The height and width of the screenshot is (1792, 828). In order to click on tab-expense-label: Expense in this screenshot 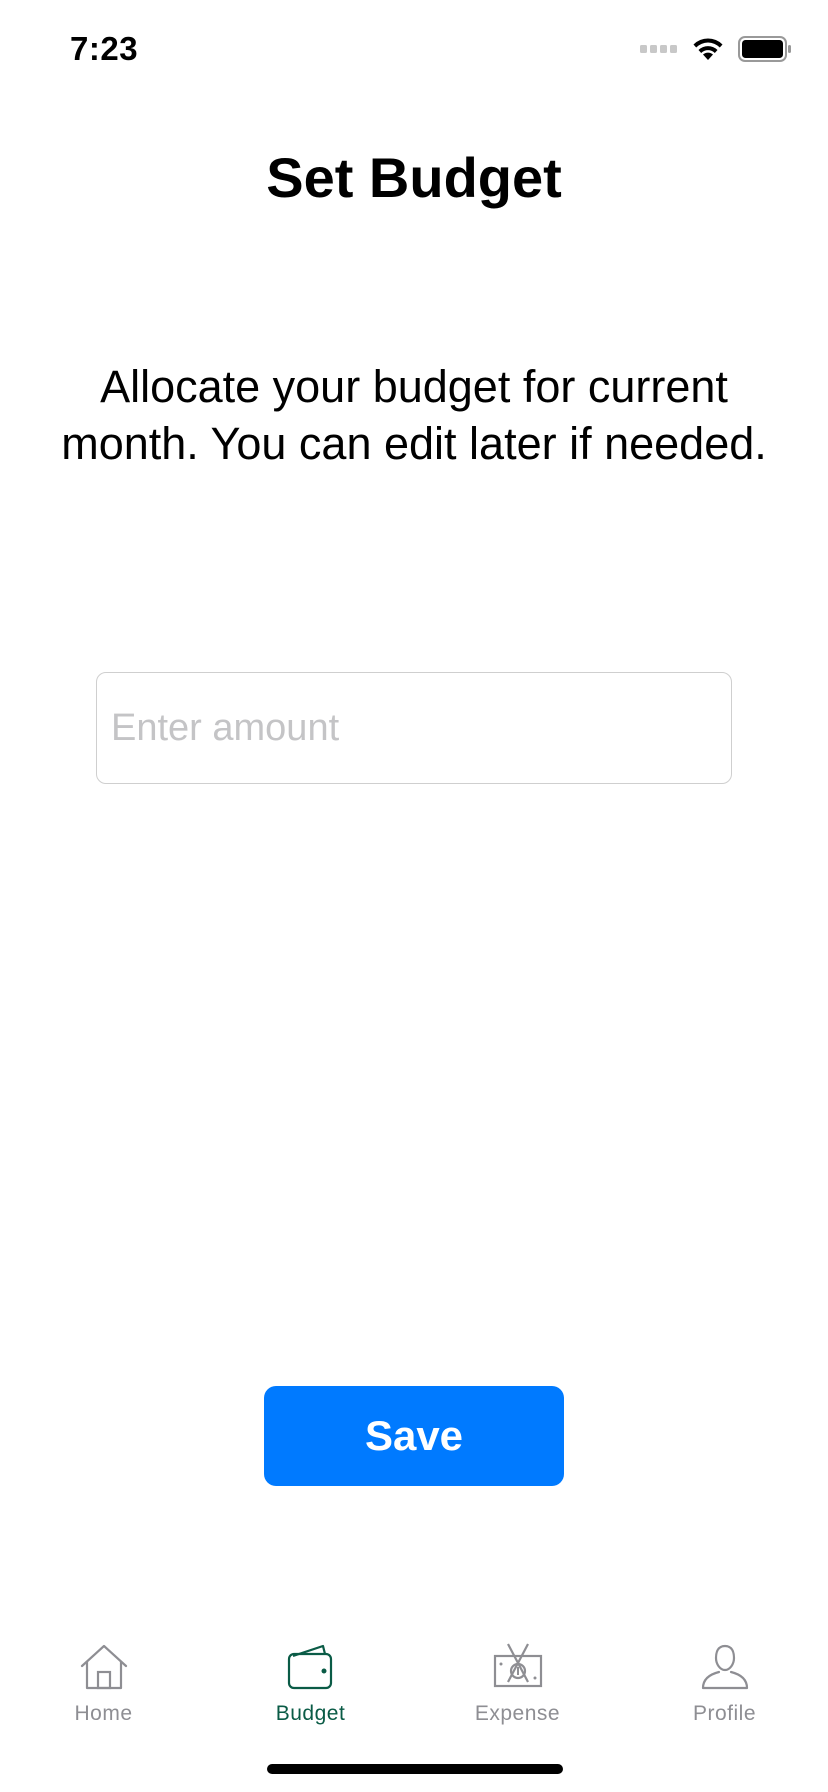, I will do `click(517, 1713)`.